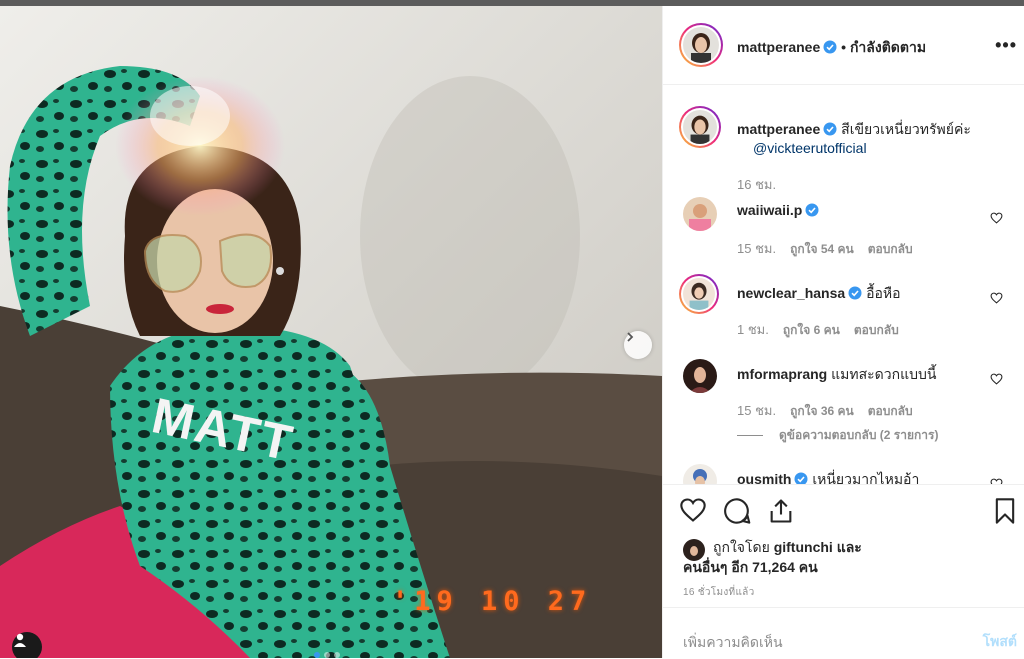 This screenshot has width=1024, height=659. I want to click on author-avatar-ring, so click(701, 45).